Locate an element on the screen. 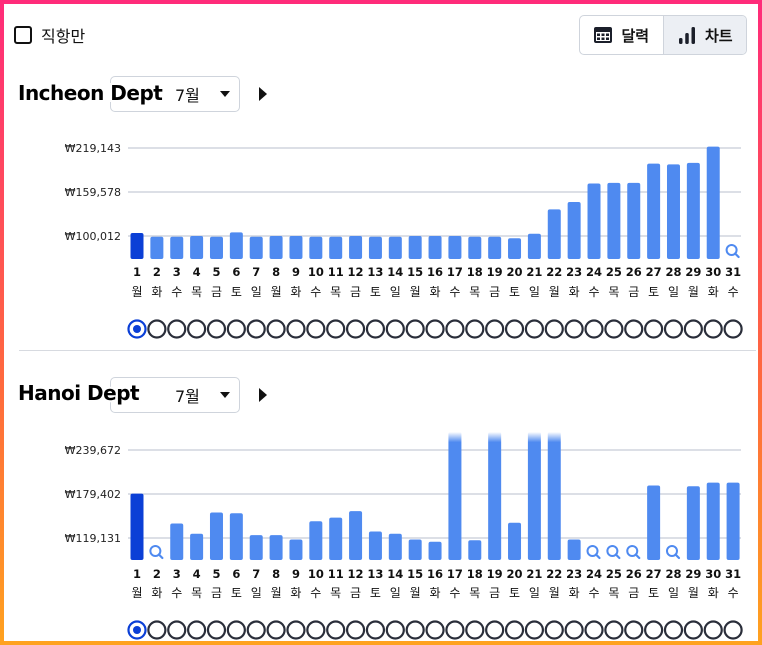  chart-view-button: 차트 is located at coordinates (704, 35).